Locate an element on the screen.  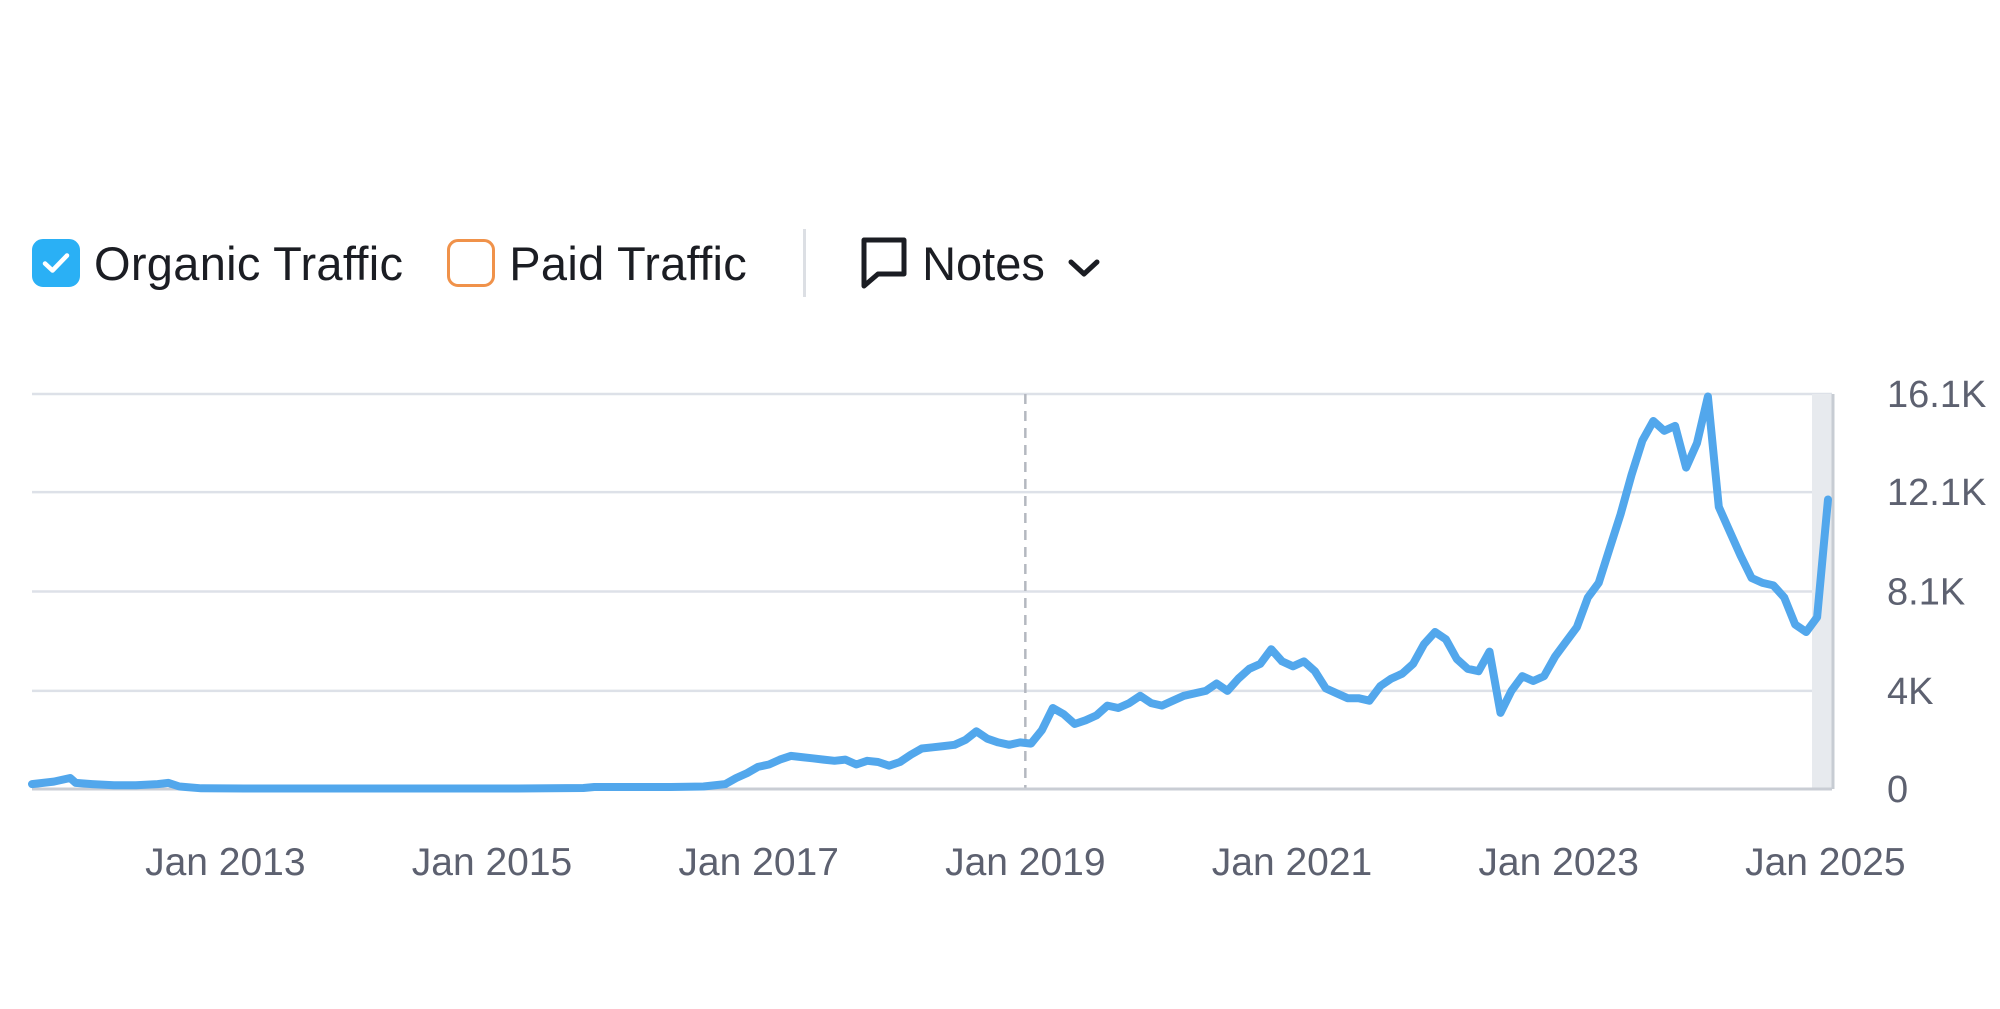
x-tick-label-4: Jan 2021 is located at coordinates (1292, 862).